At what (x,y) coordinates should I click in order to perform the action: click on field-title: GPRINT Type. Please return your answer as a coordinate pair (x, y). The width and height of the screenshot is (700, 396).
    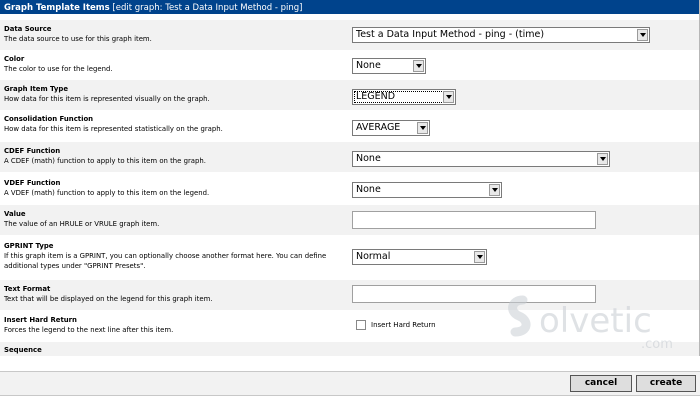
    Looking at the image, I should click on (29, 246).